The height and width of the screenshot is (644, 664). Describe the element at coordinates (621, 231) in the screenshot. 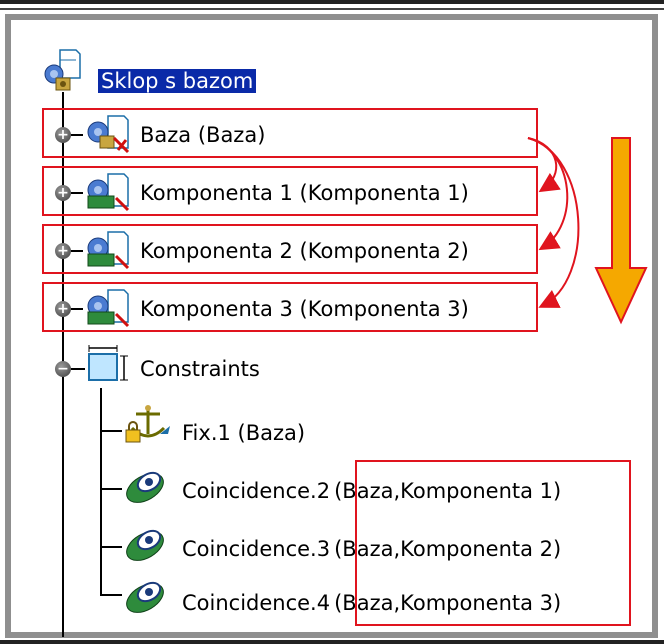

I see `order-down-arrow` at that location.